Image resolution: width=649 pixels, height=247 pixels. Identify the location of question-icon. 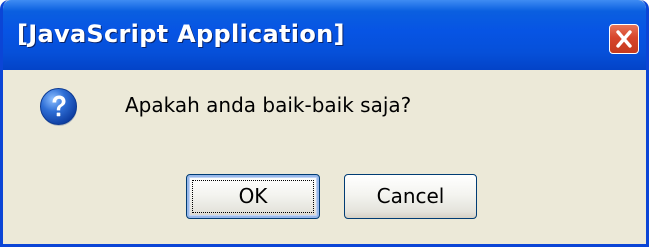
(58, 107).